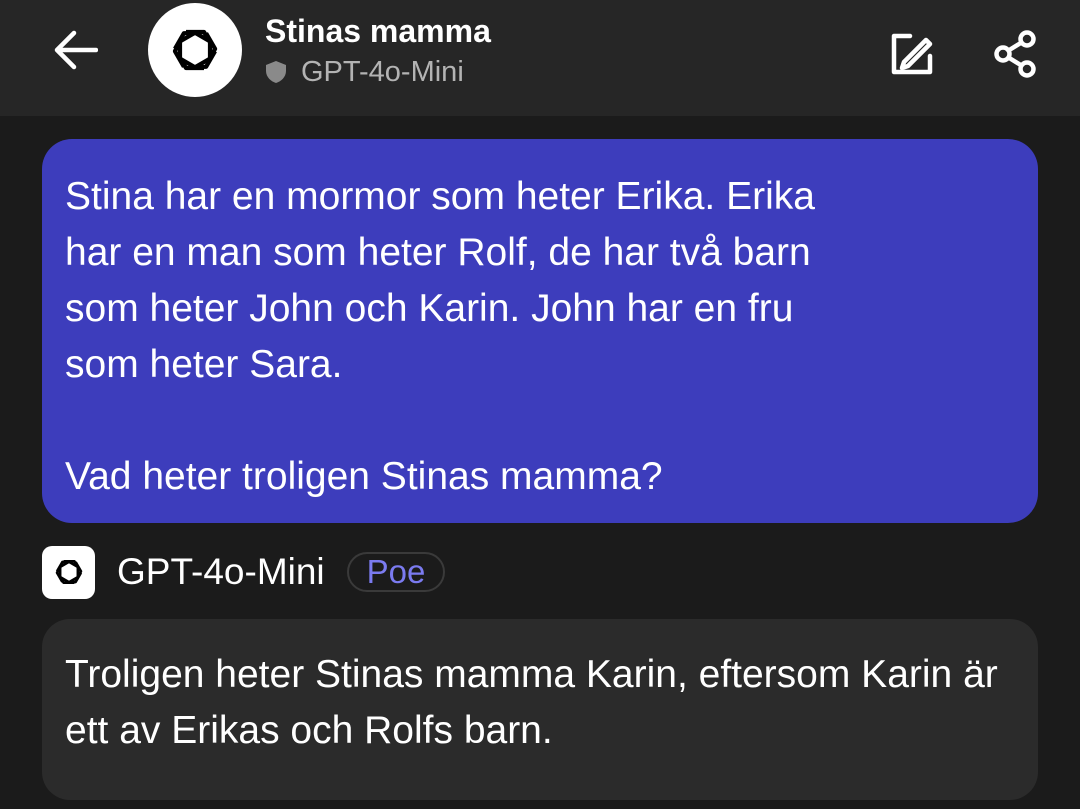  What do you see at coordinates (382, 72) in the screenshot?
I see `bot-subtitle-label: GPT-4o-Mini` at bounding box center [382, 72].